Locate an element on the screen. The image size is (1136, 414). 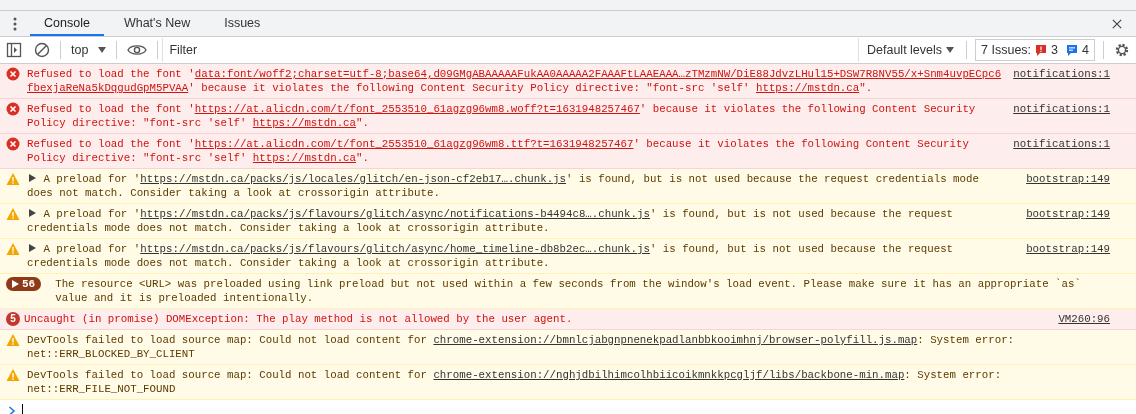
message-link: https://mstdn.ca/packs/js/flavours/glitch/async/notifications-b4494c8….chunk.js is located at coordinates (395, 214).